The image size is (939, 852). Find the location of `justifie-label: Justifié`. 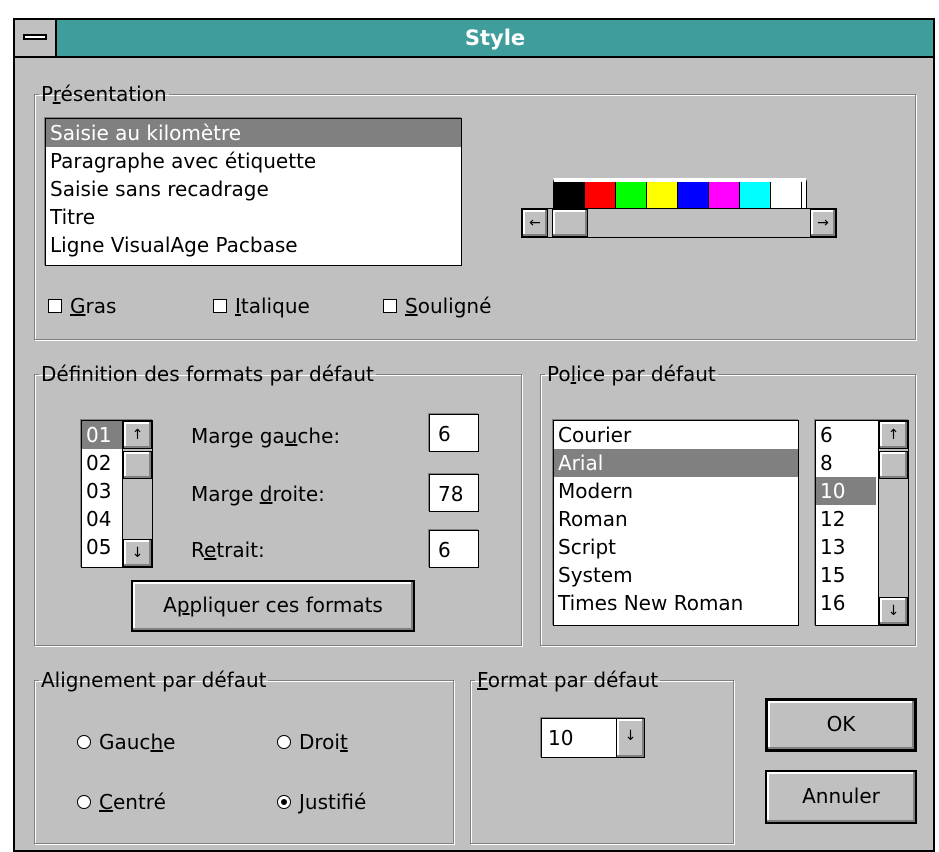

justifie-label: Justifié is located at coordinates (333, 802).